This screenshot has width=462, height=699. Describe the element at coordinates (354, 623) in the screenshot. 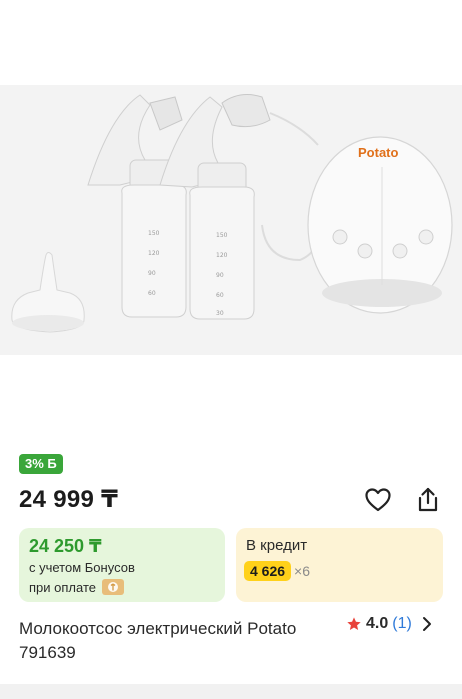

I see `star-icon` at that location.